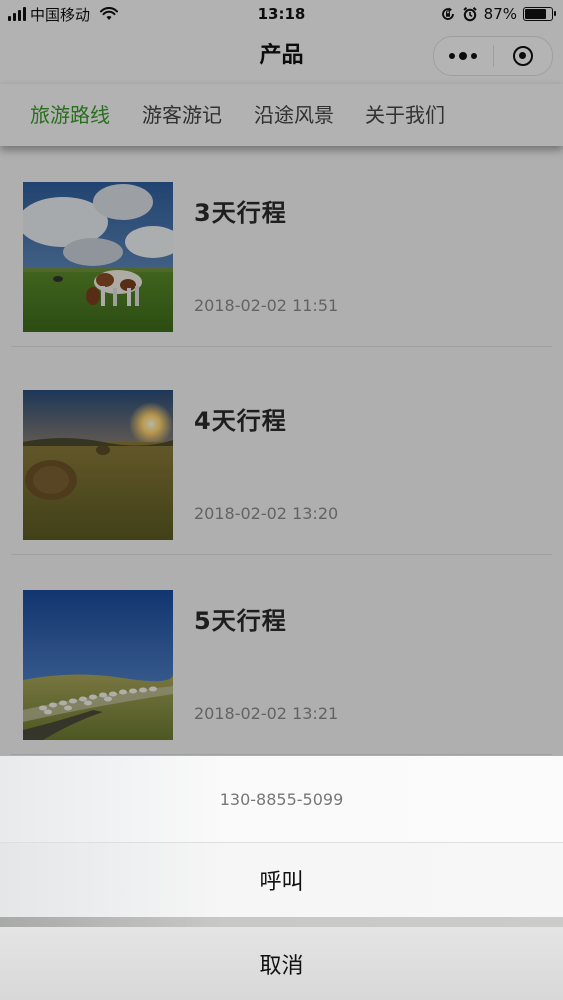 Image resolution: width=563 pixels, height=1000 pixels. I want to click on cancel-button: 取消, so click(281, 963).